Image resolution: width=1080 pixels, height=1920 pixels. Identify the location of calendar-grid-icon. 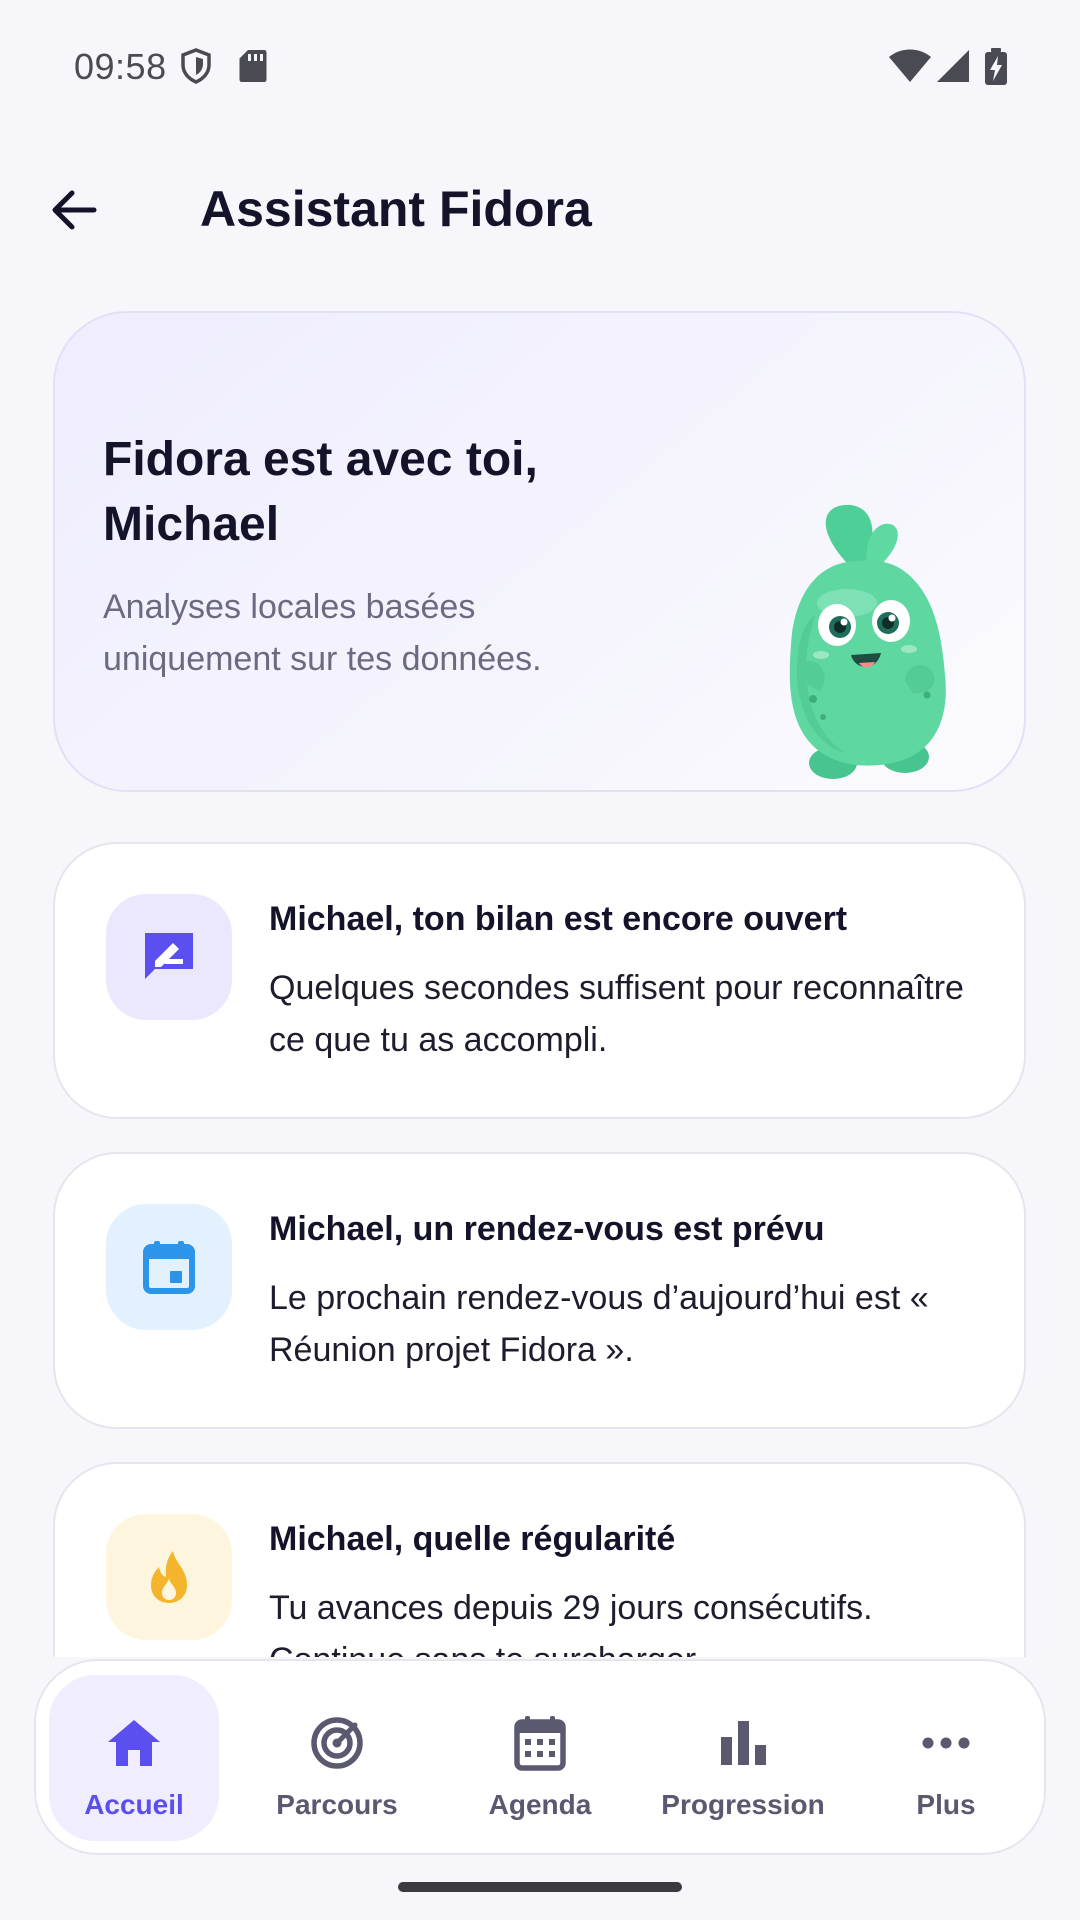
(540, 1743).